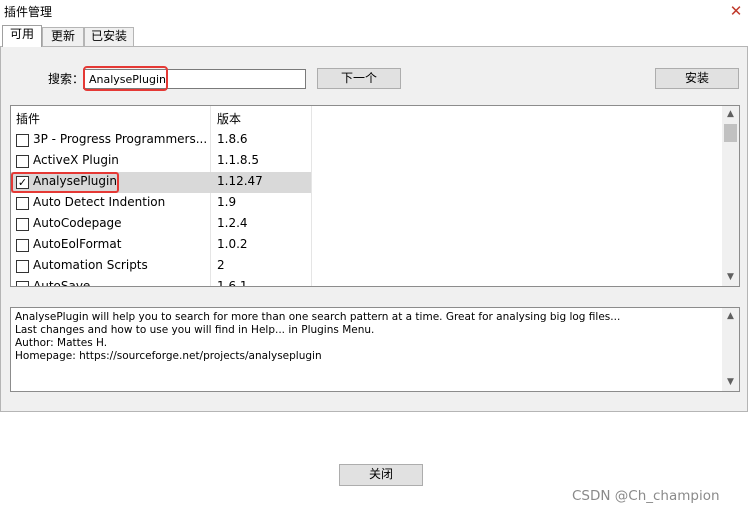 The height and width of the screenshot is (514, 750). What do you see at coordinates (736, 12) in the screenshot?
I see `close-window-icon: ✕` at bounding box center [736, 12].